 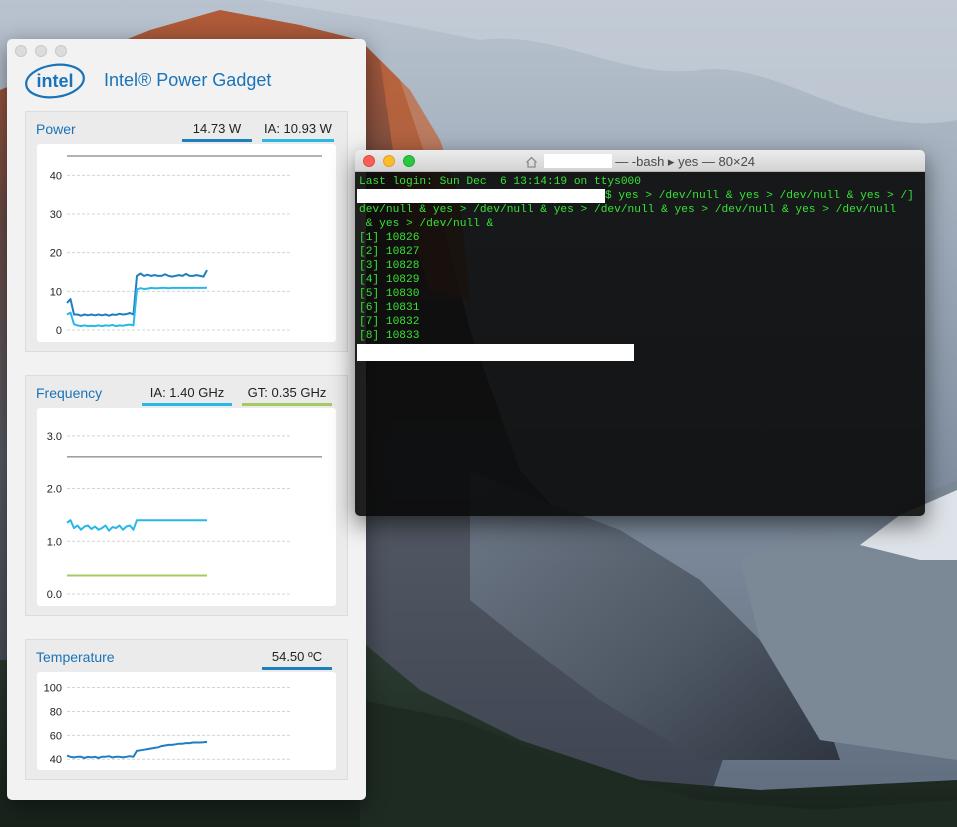 I want to click on minimize-button, so click(x=41, y=51).